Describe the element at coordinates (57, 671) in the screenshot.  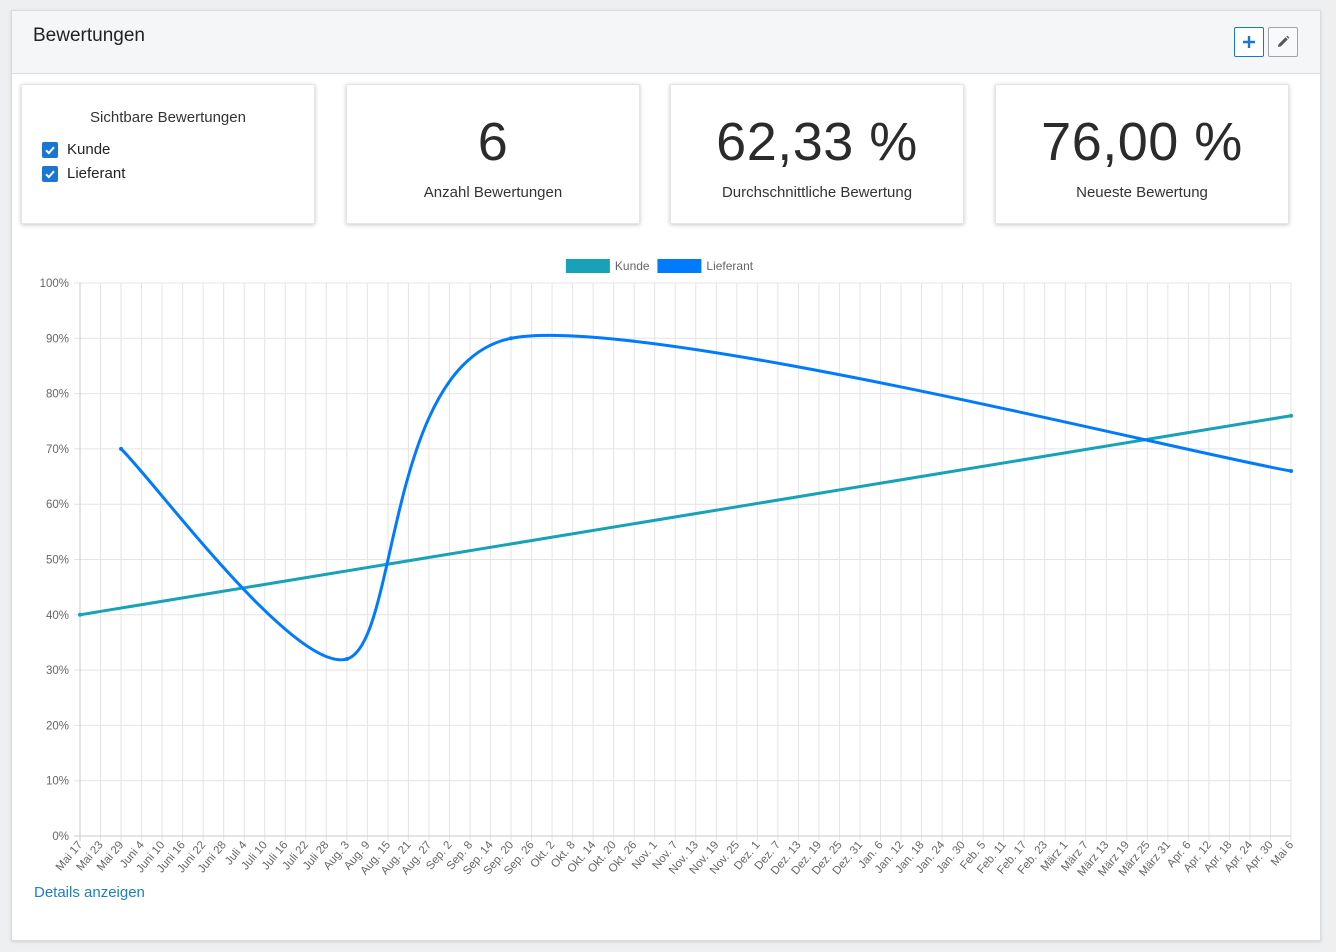
I see `y-tick-label: 30%` at that location.